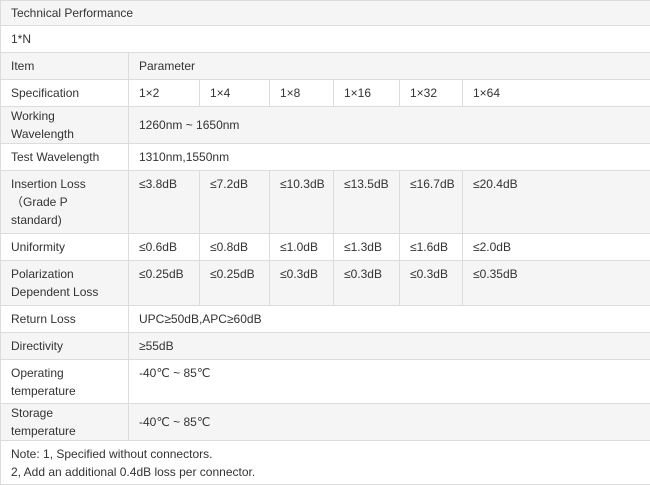 The image size is (650, 485). What do you see at coordinates (367, 202) in the screenshot?
I see `value-cell: ≤13.5dB` at bounding box center [367, 202].